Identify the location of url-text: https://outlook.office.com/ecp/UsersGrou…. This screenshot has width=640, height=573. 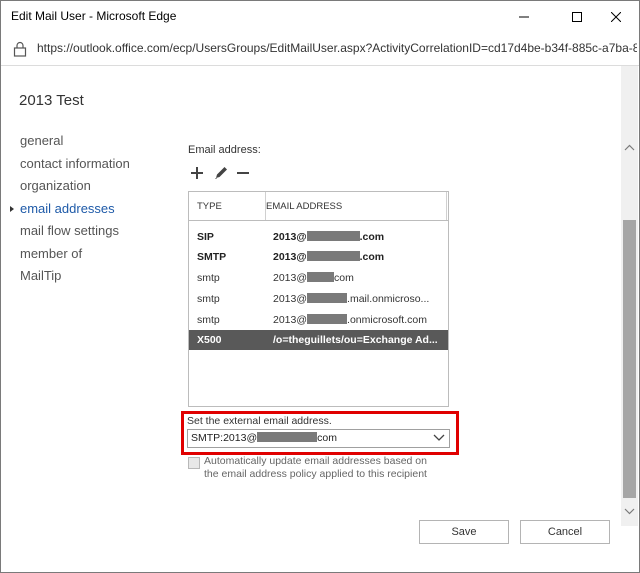
(337, 48).